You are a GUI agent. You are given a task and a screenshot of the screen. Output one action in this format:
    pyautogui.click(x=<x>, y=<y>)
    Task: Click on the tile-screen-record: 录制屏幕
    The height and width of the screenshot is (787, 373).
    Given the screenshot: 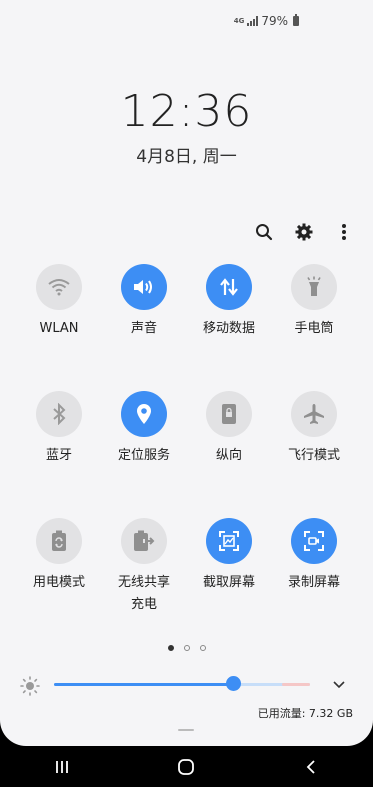 What is the action you would take?
    pyautogui.click(x=314, y=556)
    